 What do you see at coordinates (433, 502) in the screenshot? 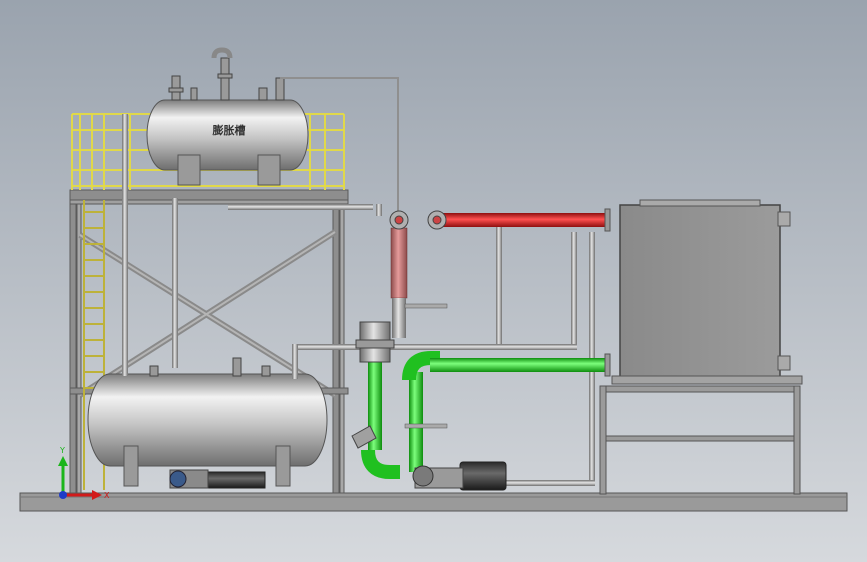
I see `base-skid` at bounding box center [433, 502].